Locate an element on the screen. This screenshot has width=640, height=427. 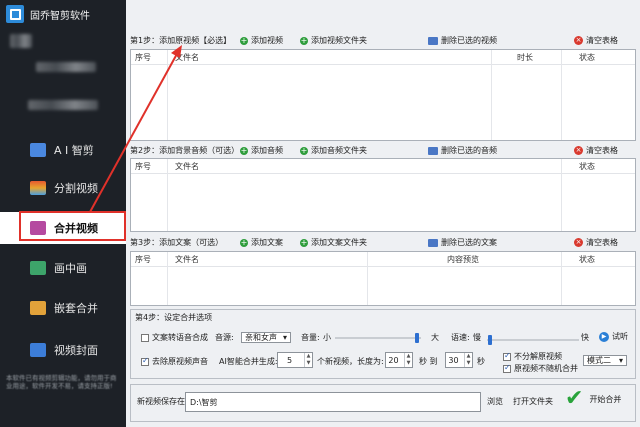
add-text-folder-button: + 添加文案文件夹 is located at coordinates (333, 242).